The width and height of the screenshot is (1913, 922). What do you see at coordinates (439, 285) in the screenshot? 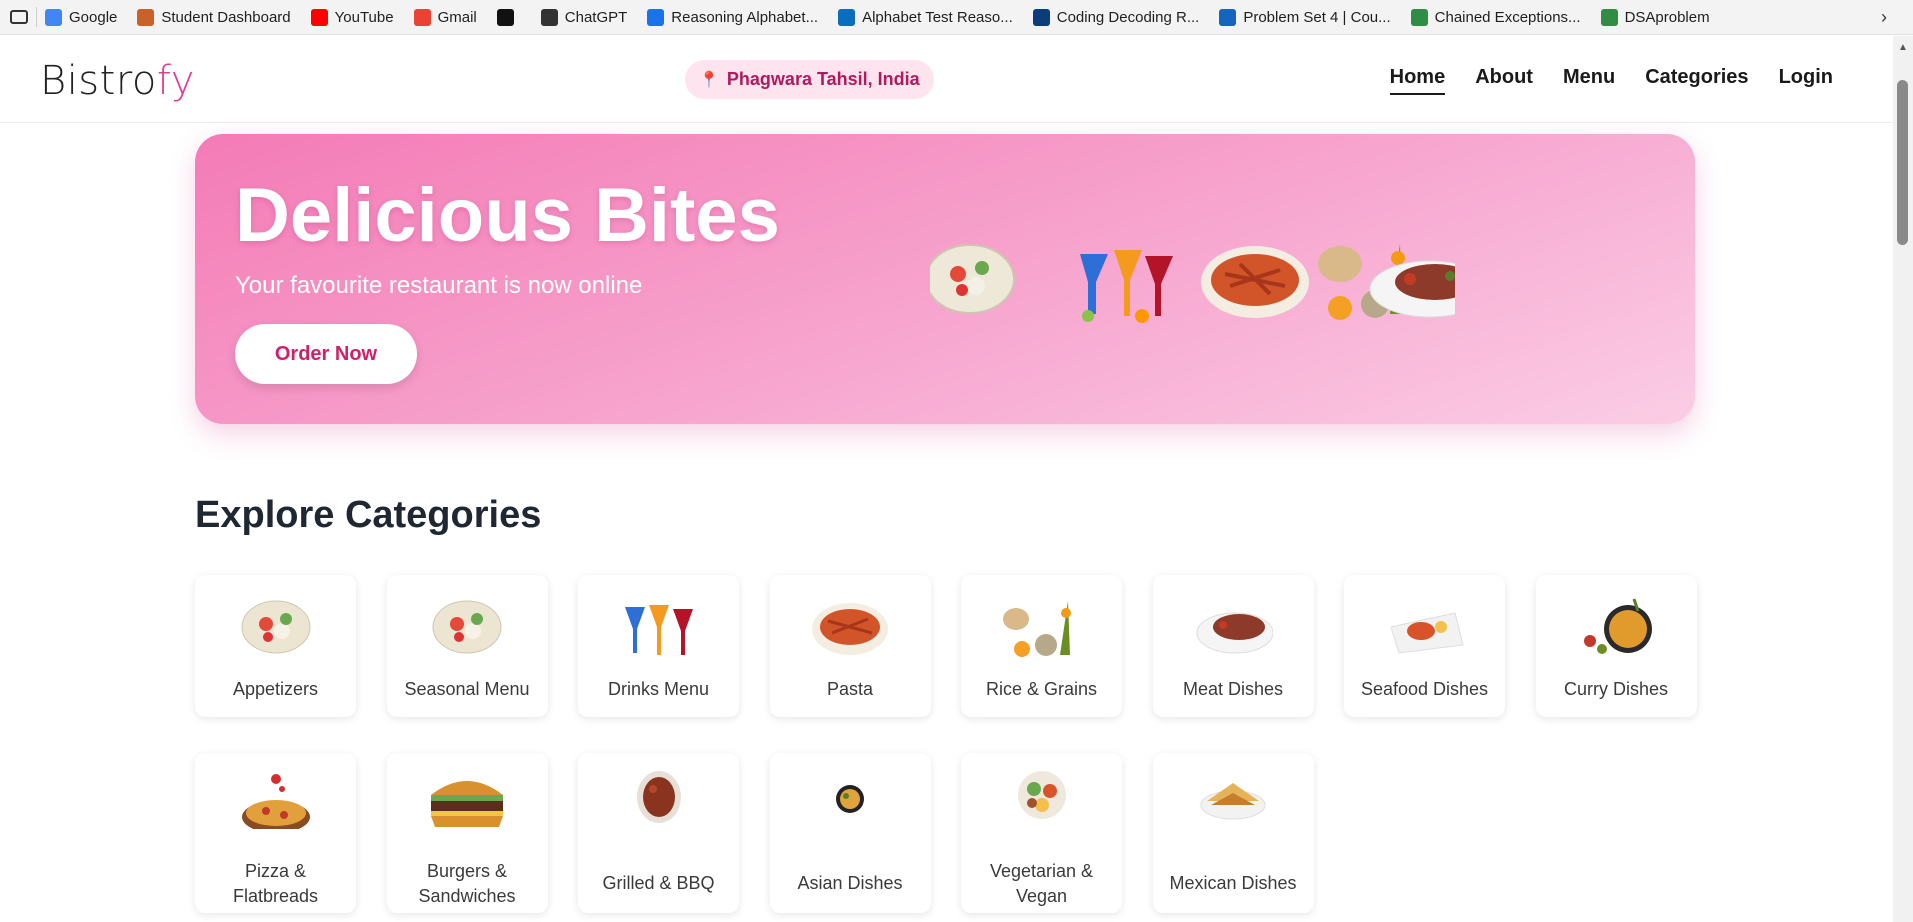
I see `hero-subtitle: Your favourite restaurant is now online` at bounding box center [439, 285].